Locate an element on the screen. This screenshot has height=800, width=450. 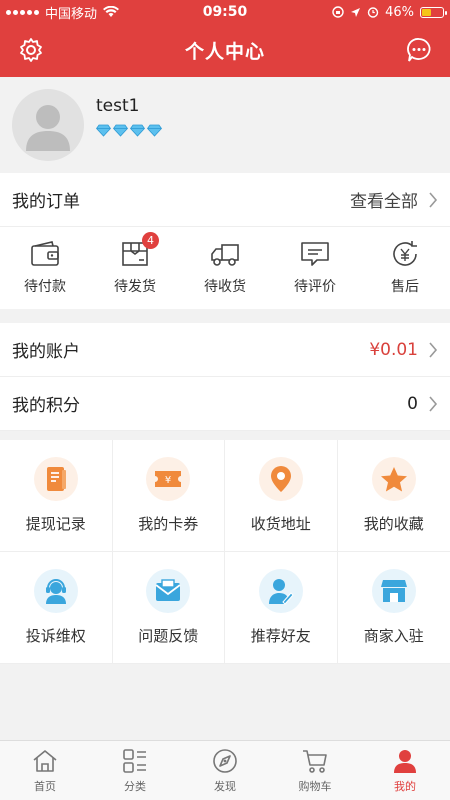
bottom-tab-bar: 首页 分类 发现 购物车 我的 is located at coordinates (225, 770).